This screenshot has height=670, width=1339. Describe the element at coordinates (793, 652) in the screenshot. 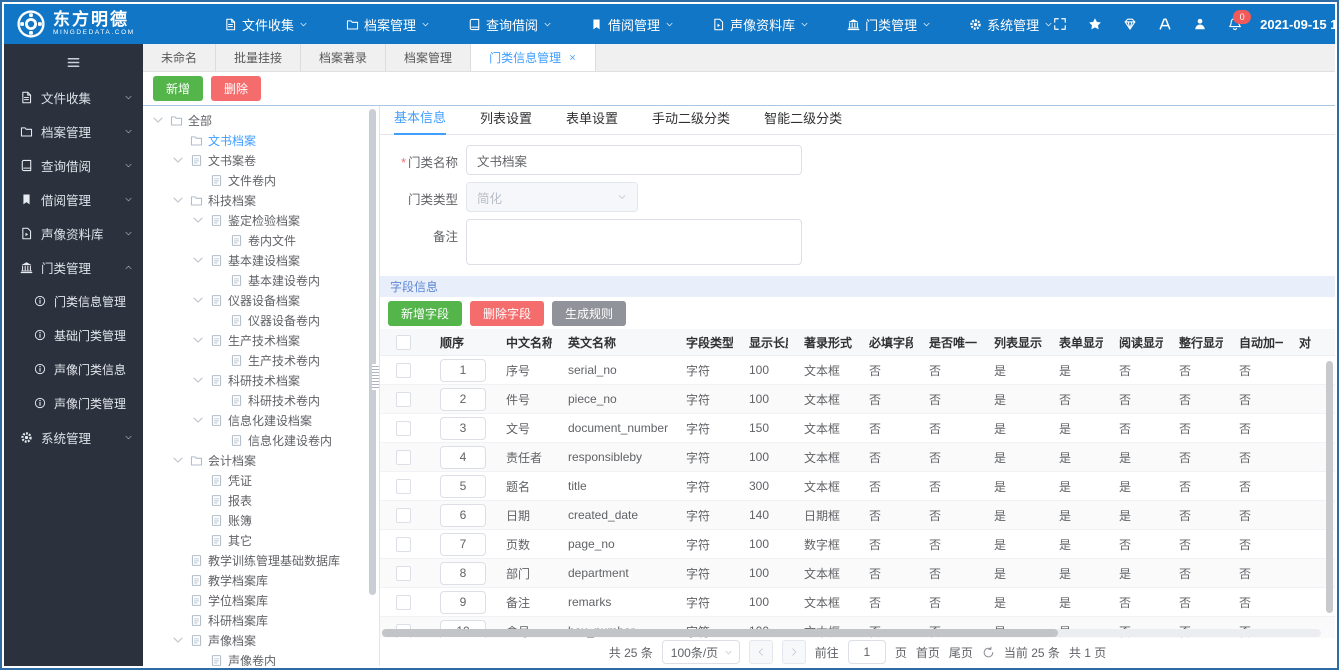

I see `next-page-button` at that location.